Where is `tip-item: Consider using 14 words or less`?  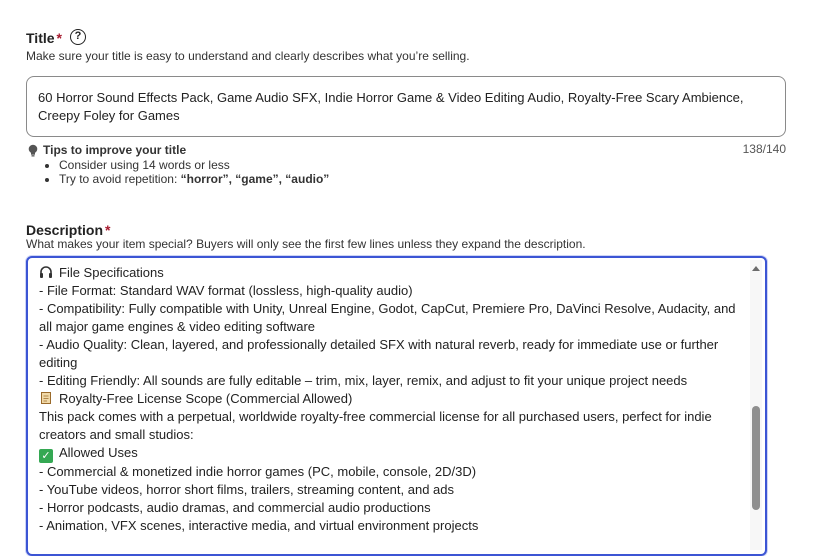
tip-item: Consider using 14 words or less is located at coordinates (194, 165).